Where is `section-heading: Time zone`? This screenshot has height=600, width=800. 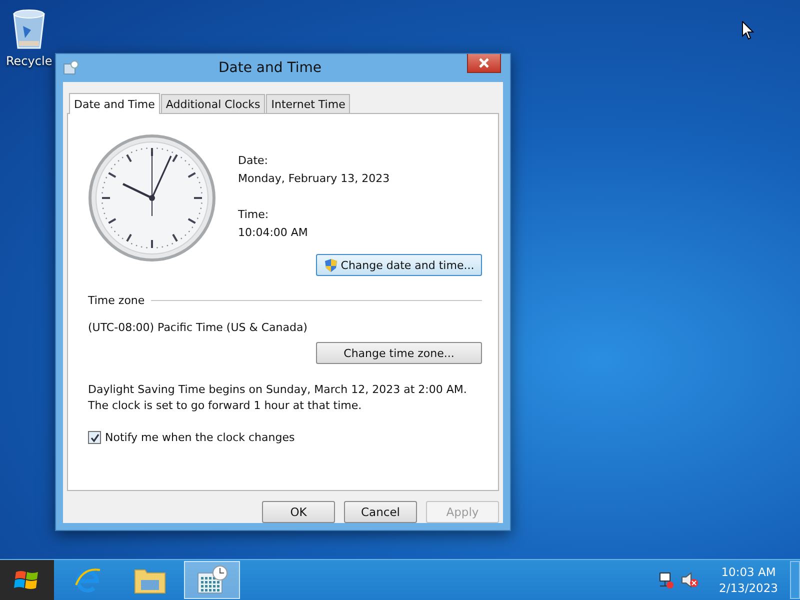 section-heading: Time zone is located at coordinates (116, 300).